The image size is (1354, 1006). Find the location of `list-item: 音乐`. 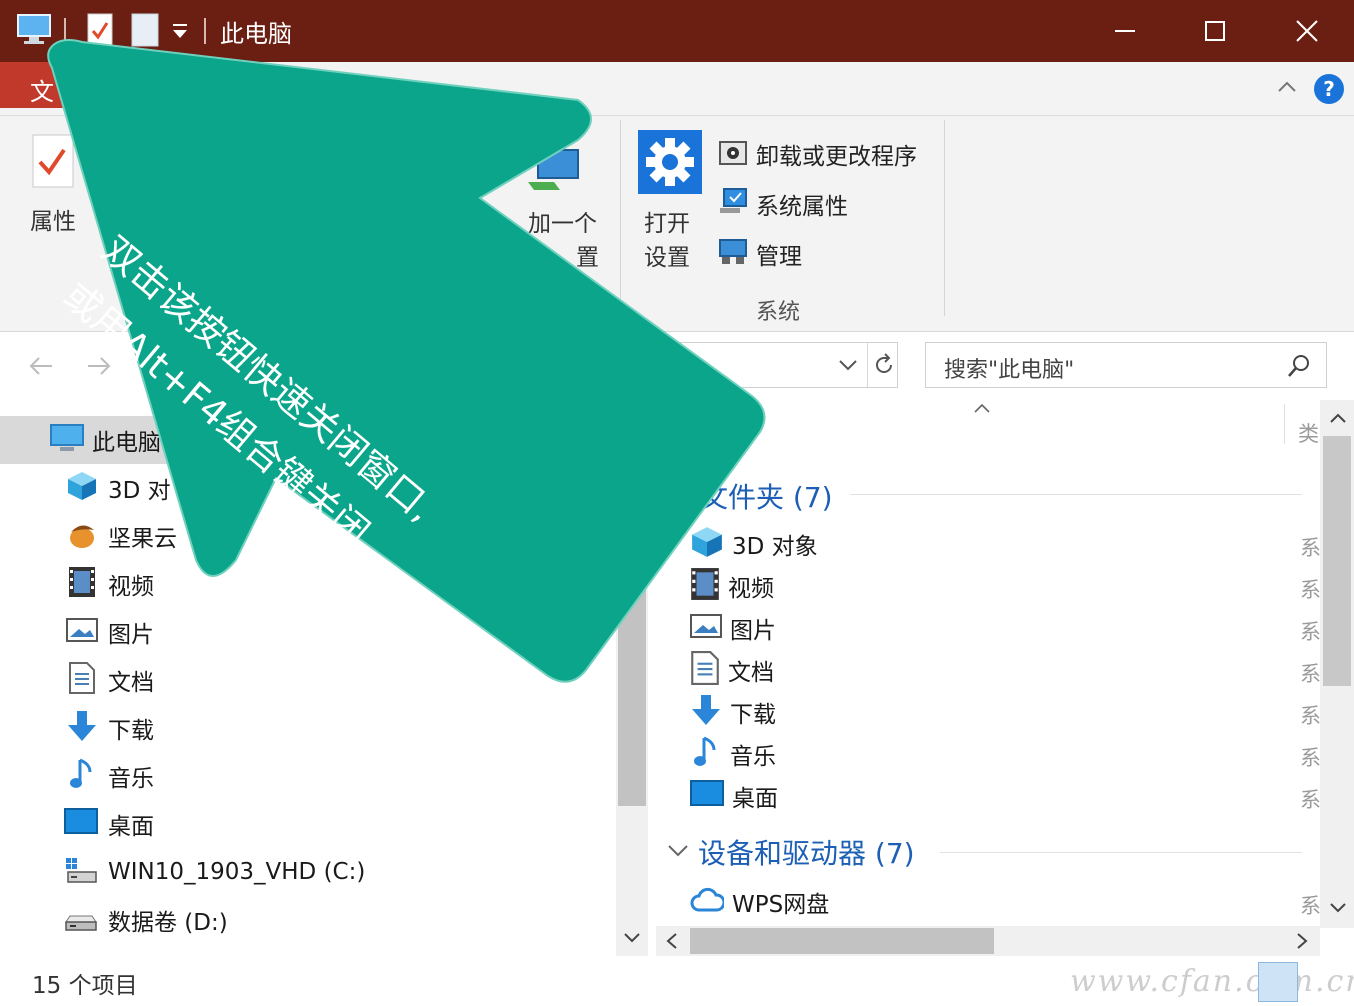

list-item: 音乐 is located at coordinates (733, 754).